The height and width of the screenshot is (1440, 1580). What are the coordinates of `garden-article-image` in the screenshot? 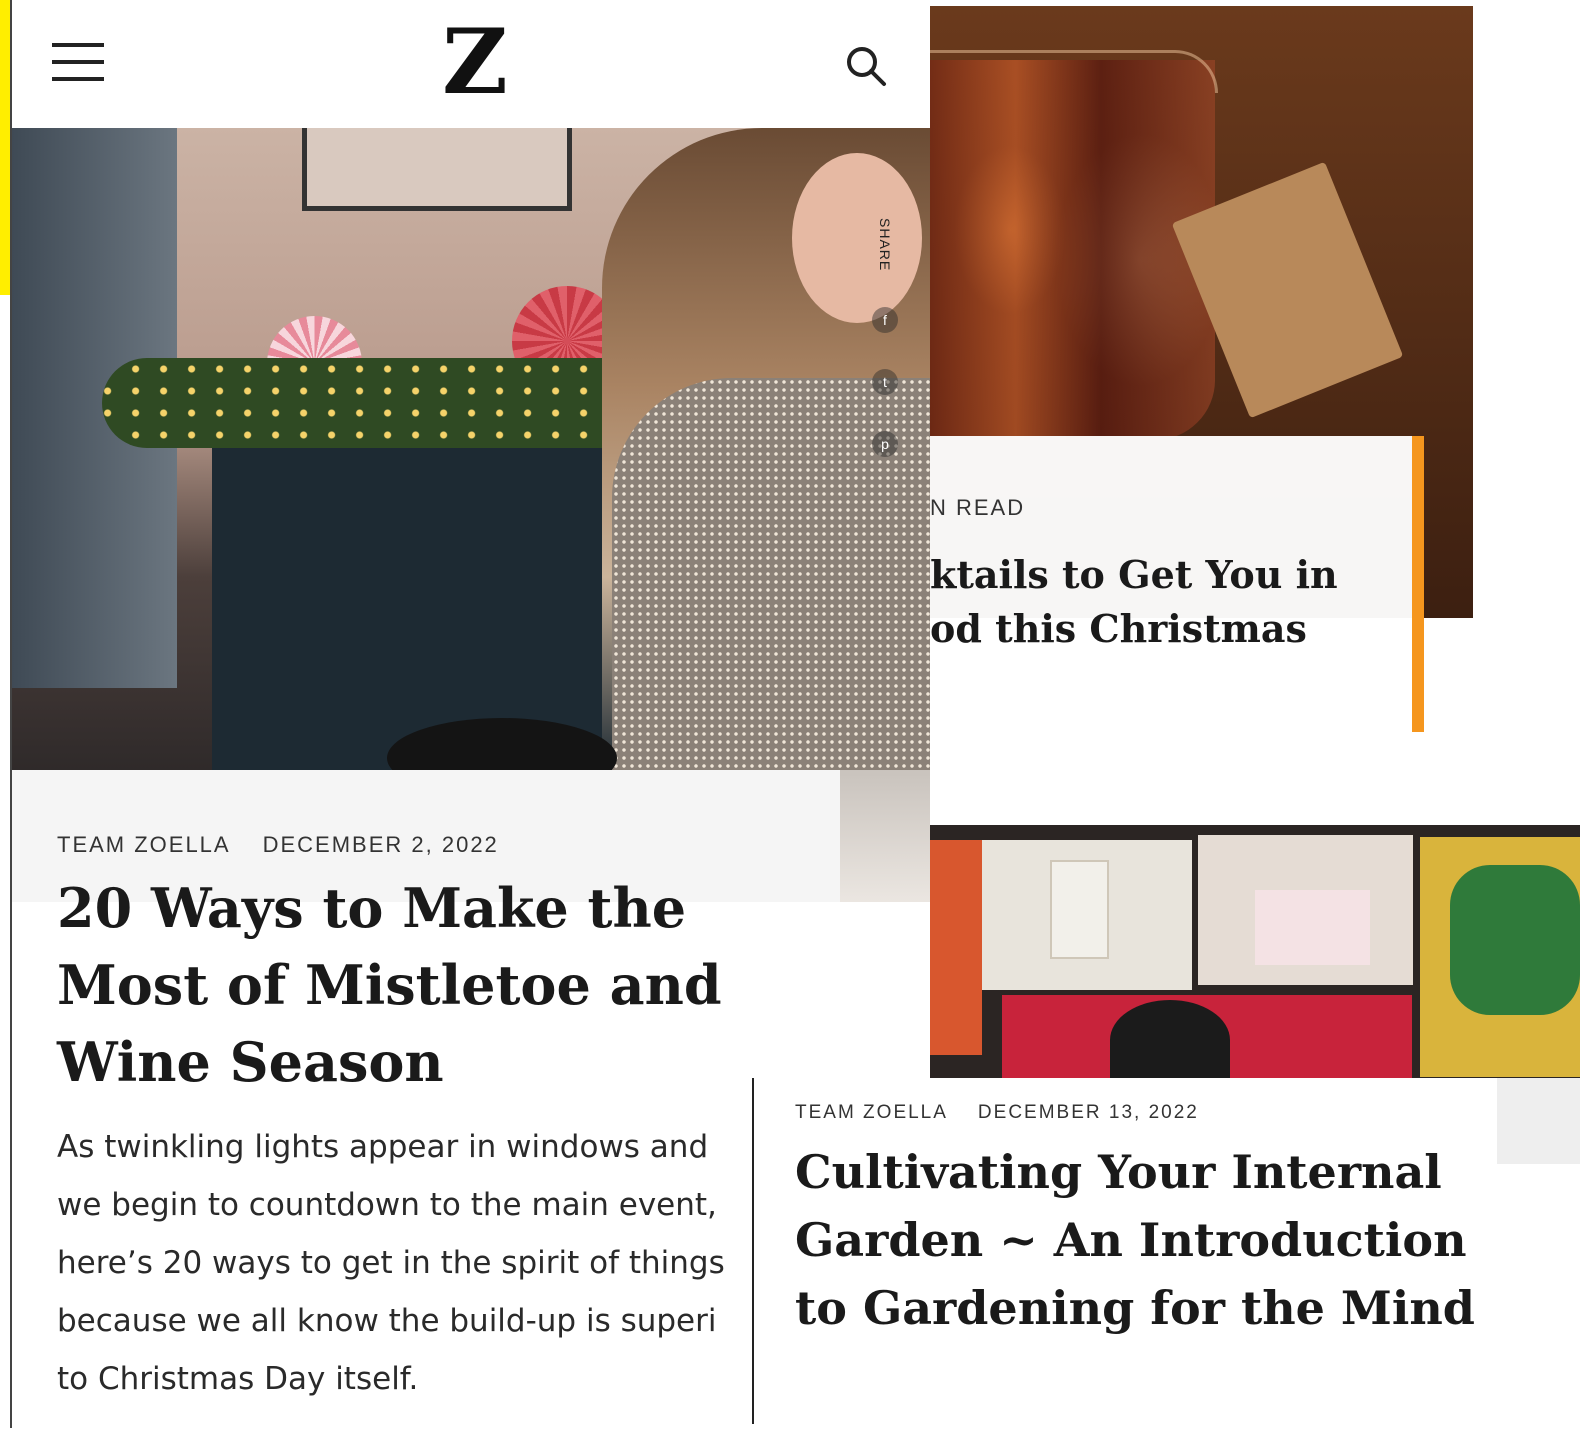 It's located at (1255, 951).